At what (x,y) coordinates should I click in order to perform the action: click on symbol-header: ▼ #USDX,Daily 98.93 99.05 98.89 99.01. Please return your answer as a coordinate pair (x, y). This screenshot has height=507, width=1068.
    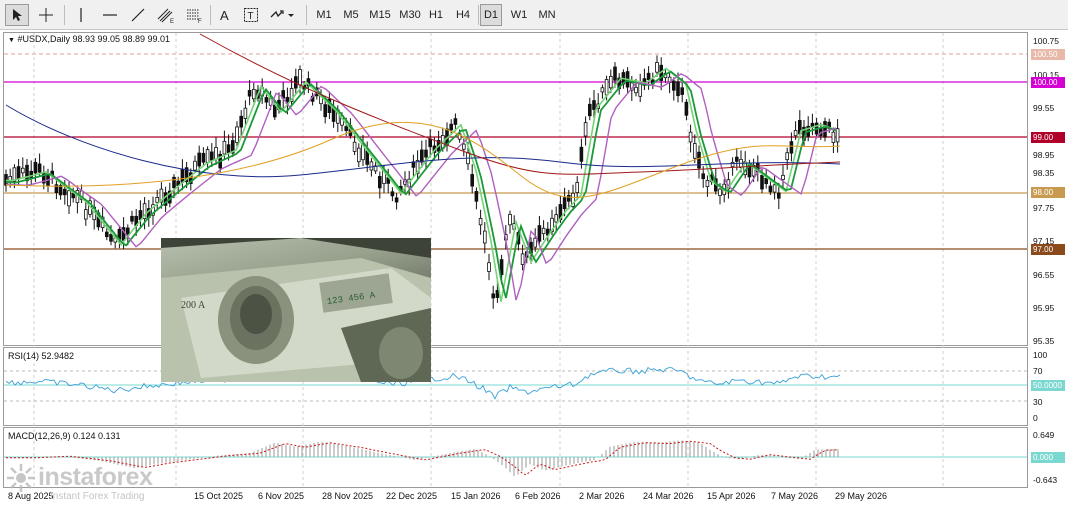
    Looking at the image, I should click on (89, 39).